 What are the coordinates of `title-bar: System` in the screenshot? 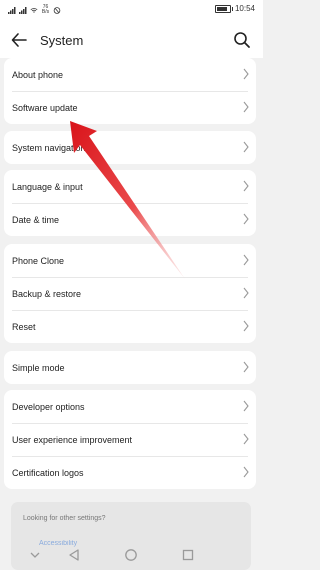 It's located at (131, 40).